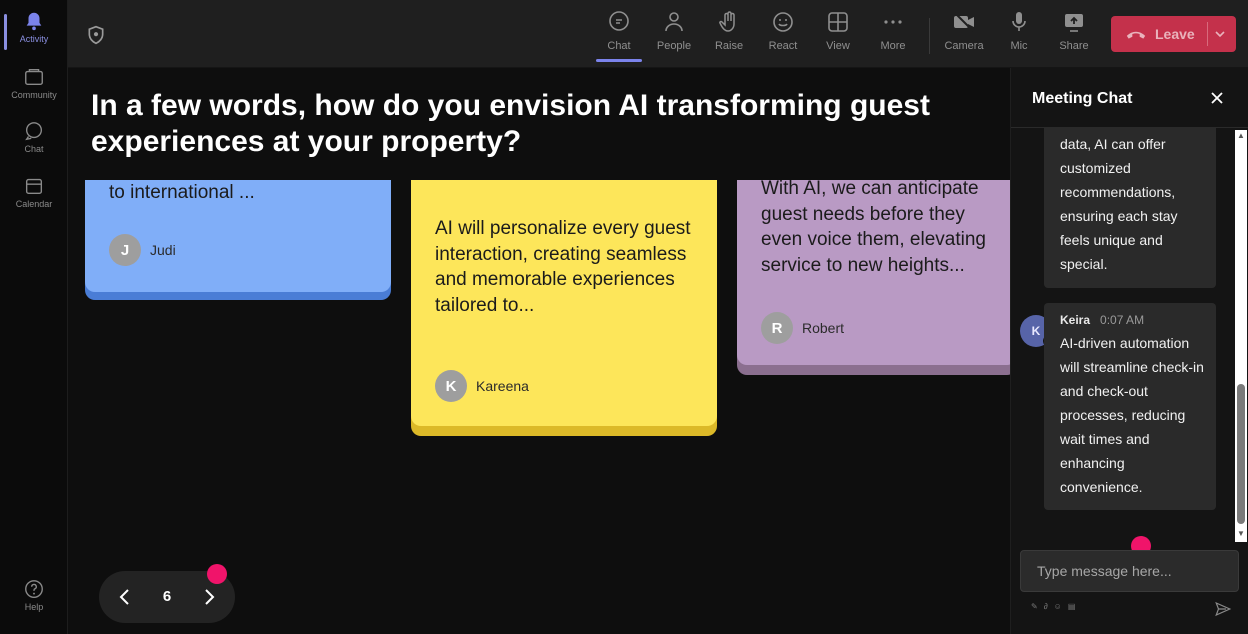 This screenshot has height=634, width=1248. What do you see at coordinates (238, 240) in the screenshot?
I see `response-card: to international ... J Judi` at bounding box center [238, 240].